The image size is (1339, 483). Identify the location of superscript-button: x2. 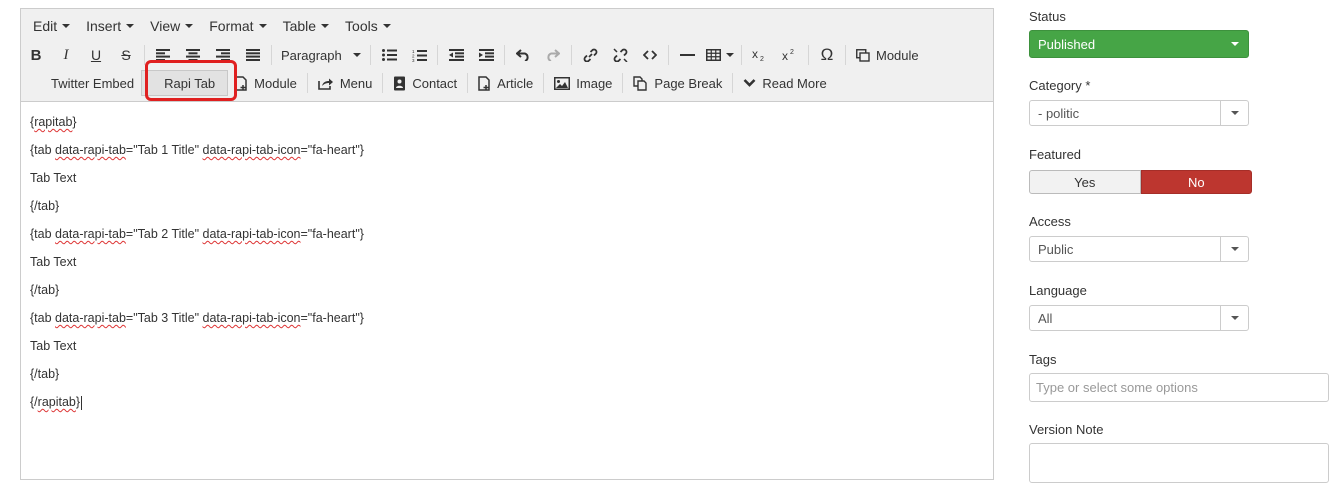
(790, 55).